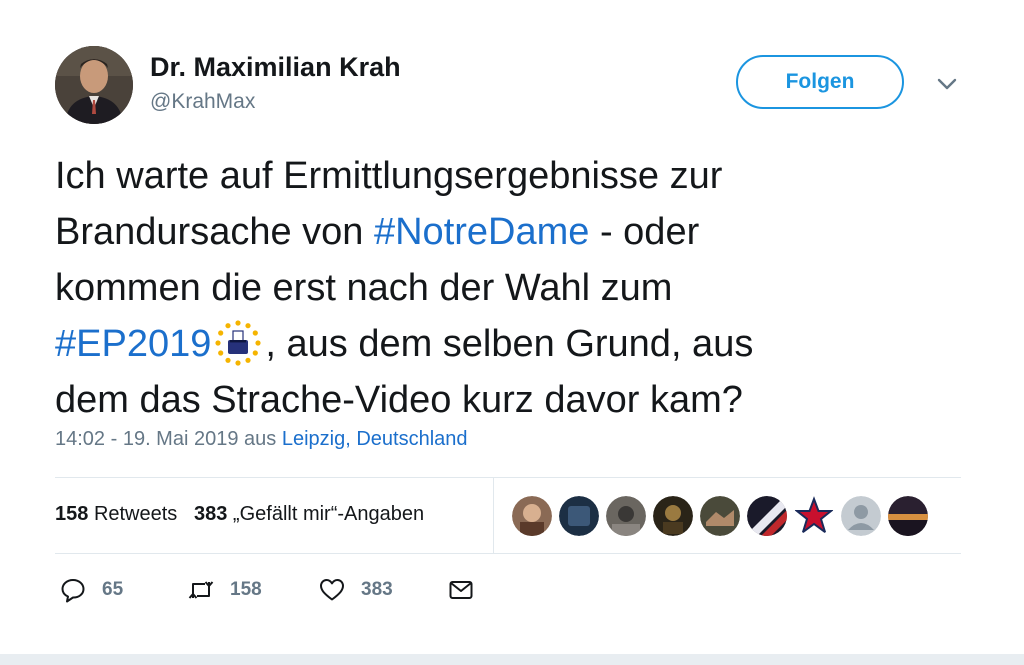 This screenshot has width=1024, height=665. I want to click on tweet-line: Ich warte auf Ermittlungsergebnisse zur, so click(389, 176).